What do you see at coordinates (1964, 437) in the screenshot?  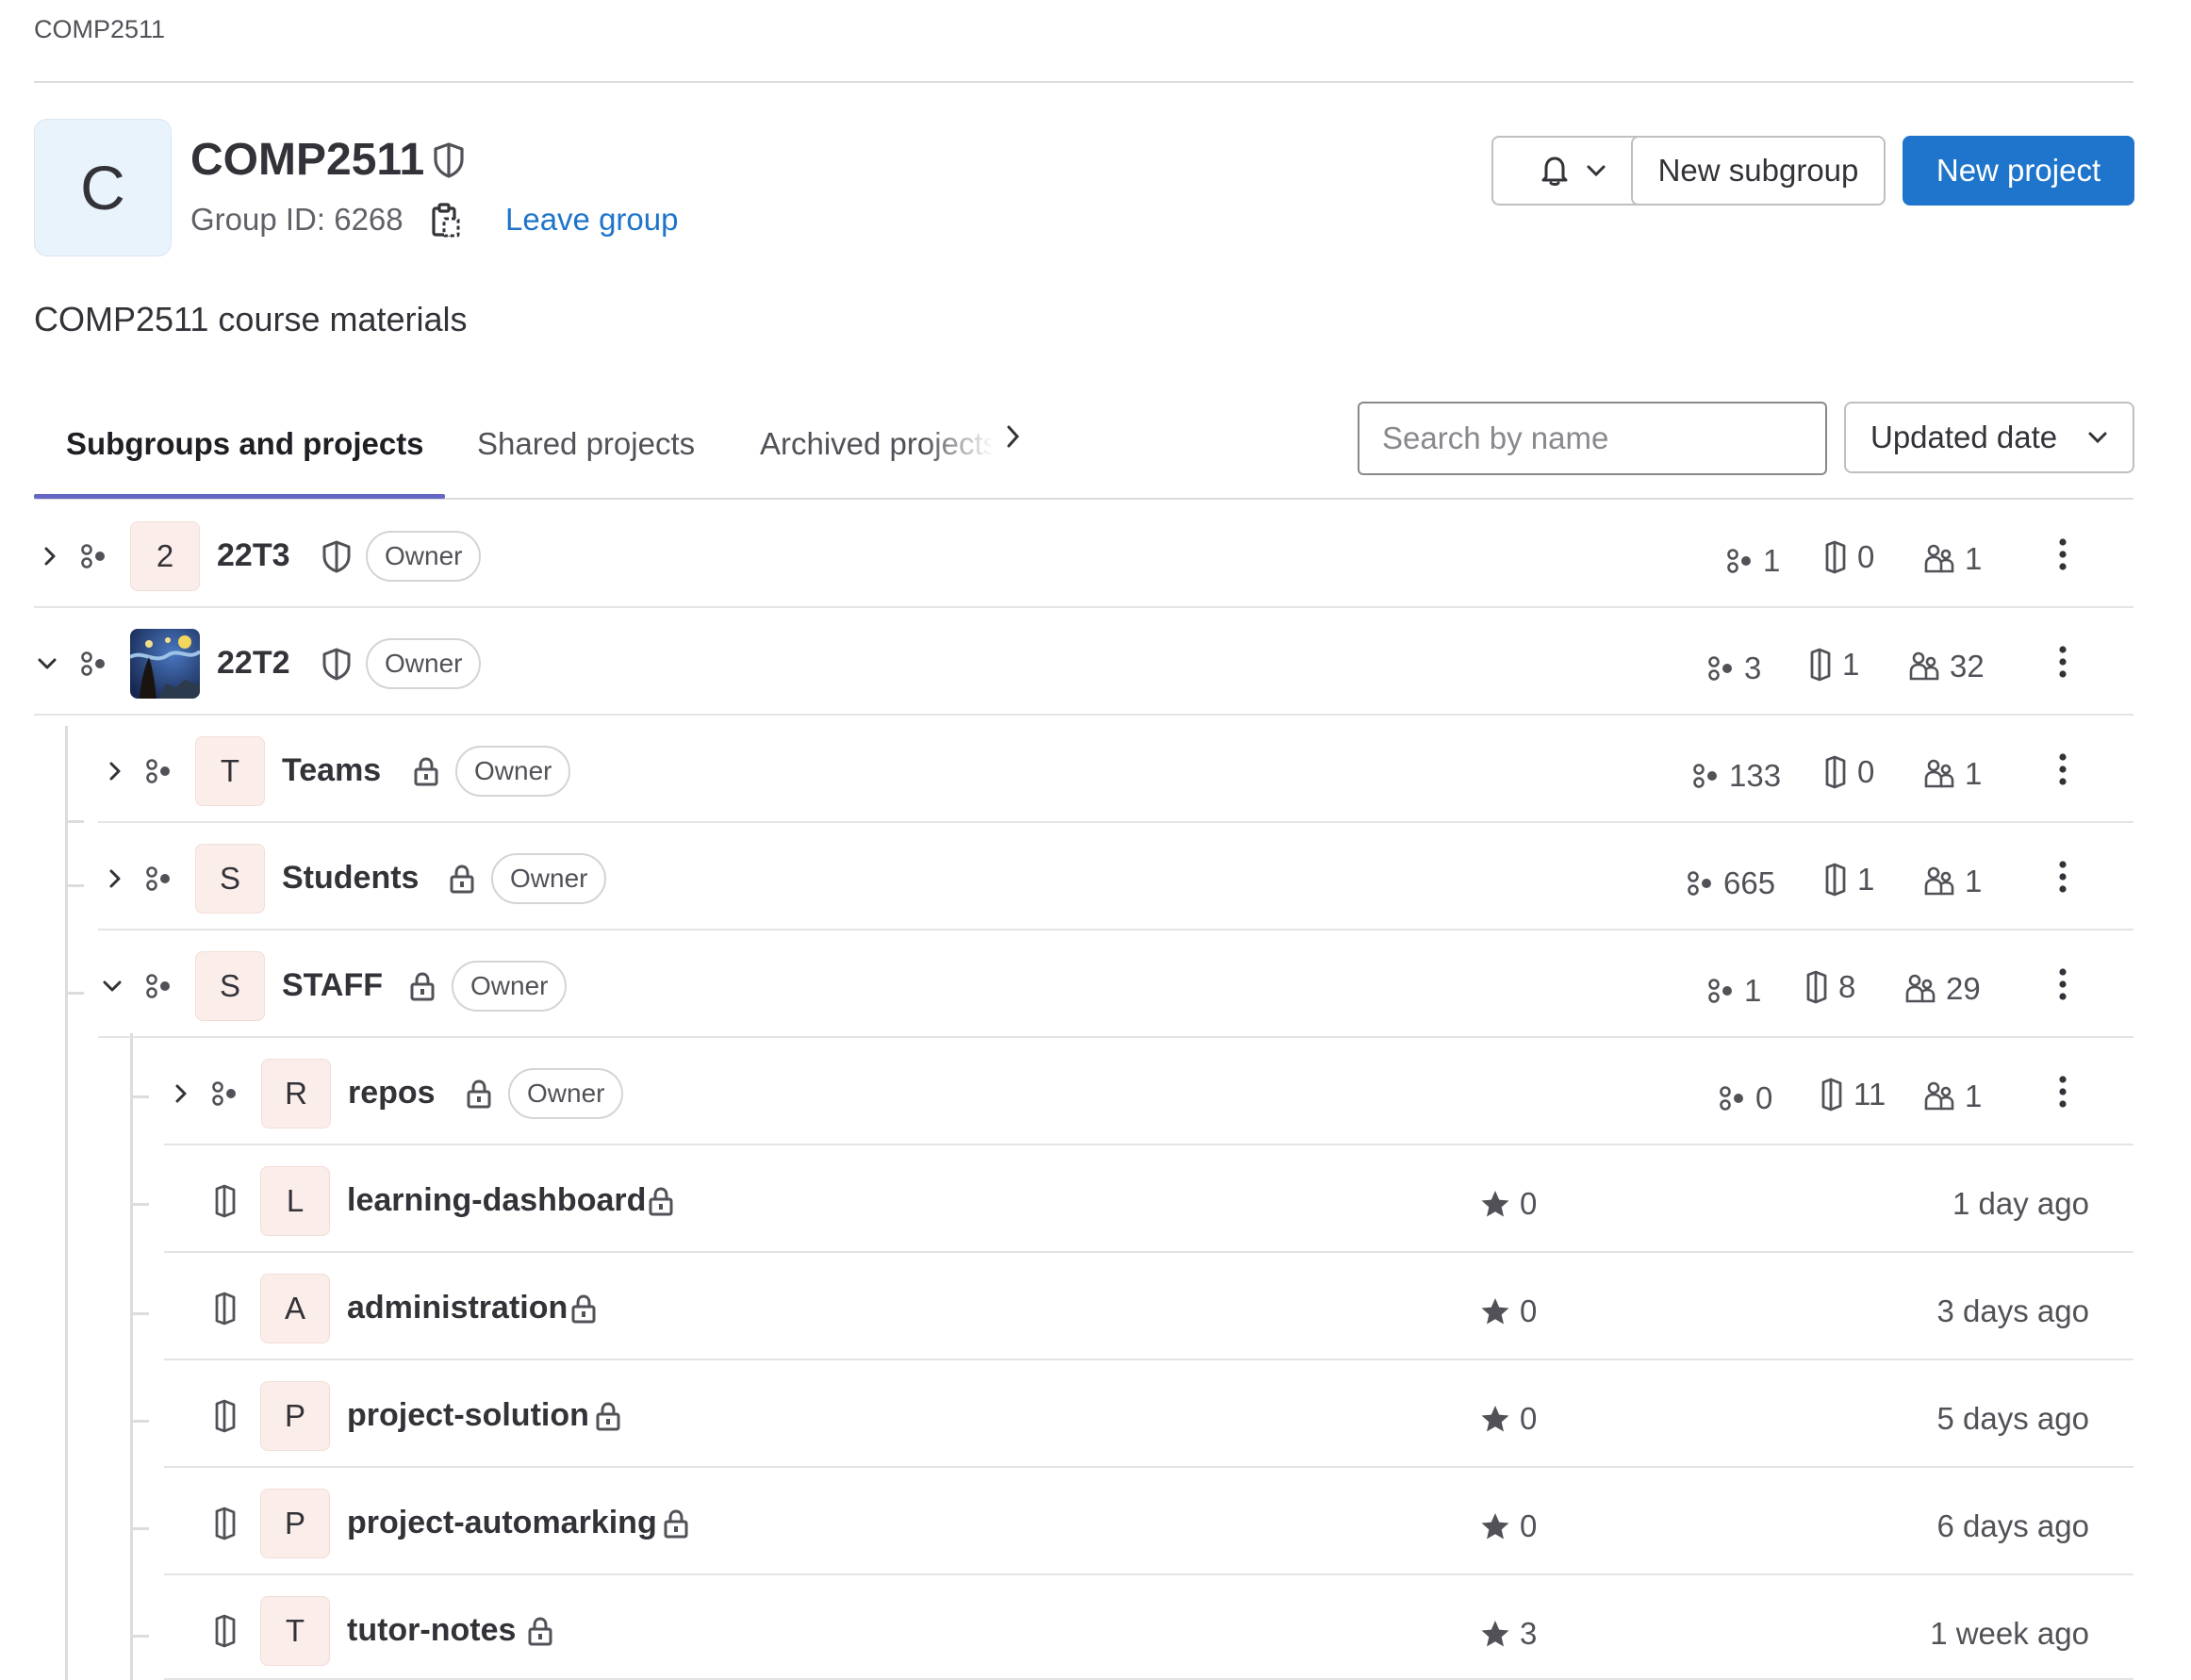 I see `sort-label: Updated date` at bounding box center [1964, 437].